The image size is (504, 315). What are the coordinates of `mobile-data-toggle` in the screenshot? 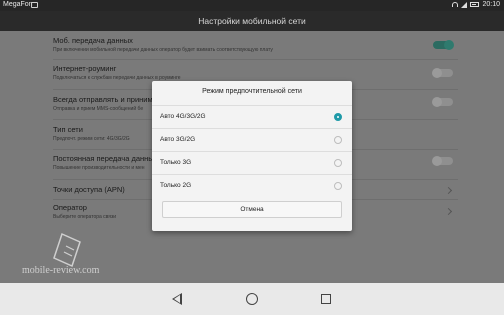 It's located at (443, 45).